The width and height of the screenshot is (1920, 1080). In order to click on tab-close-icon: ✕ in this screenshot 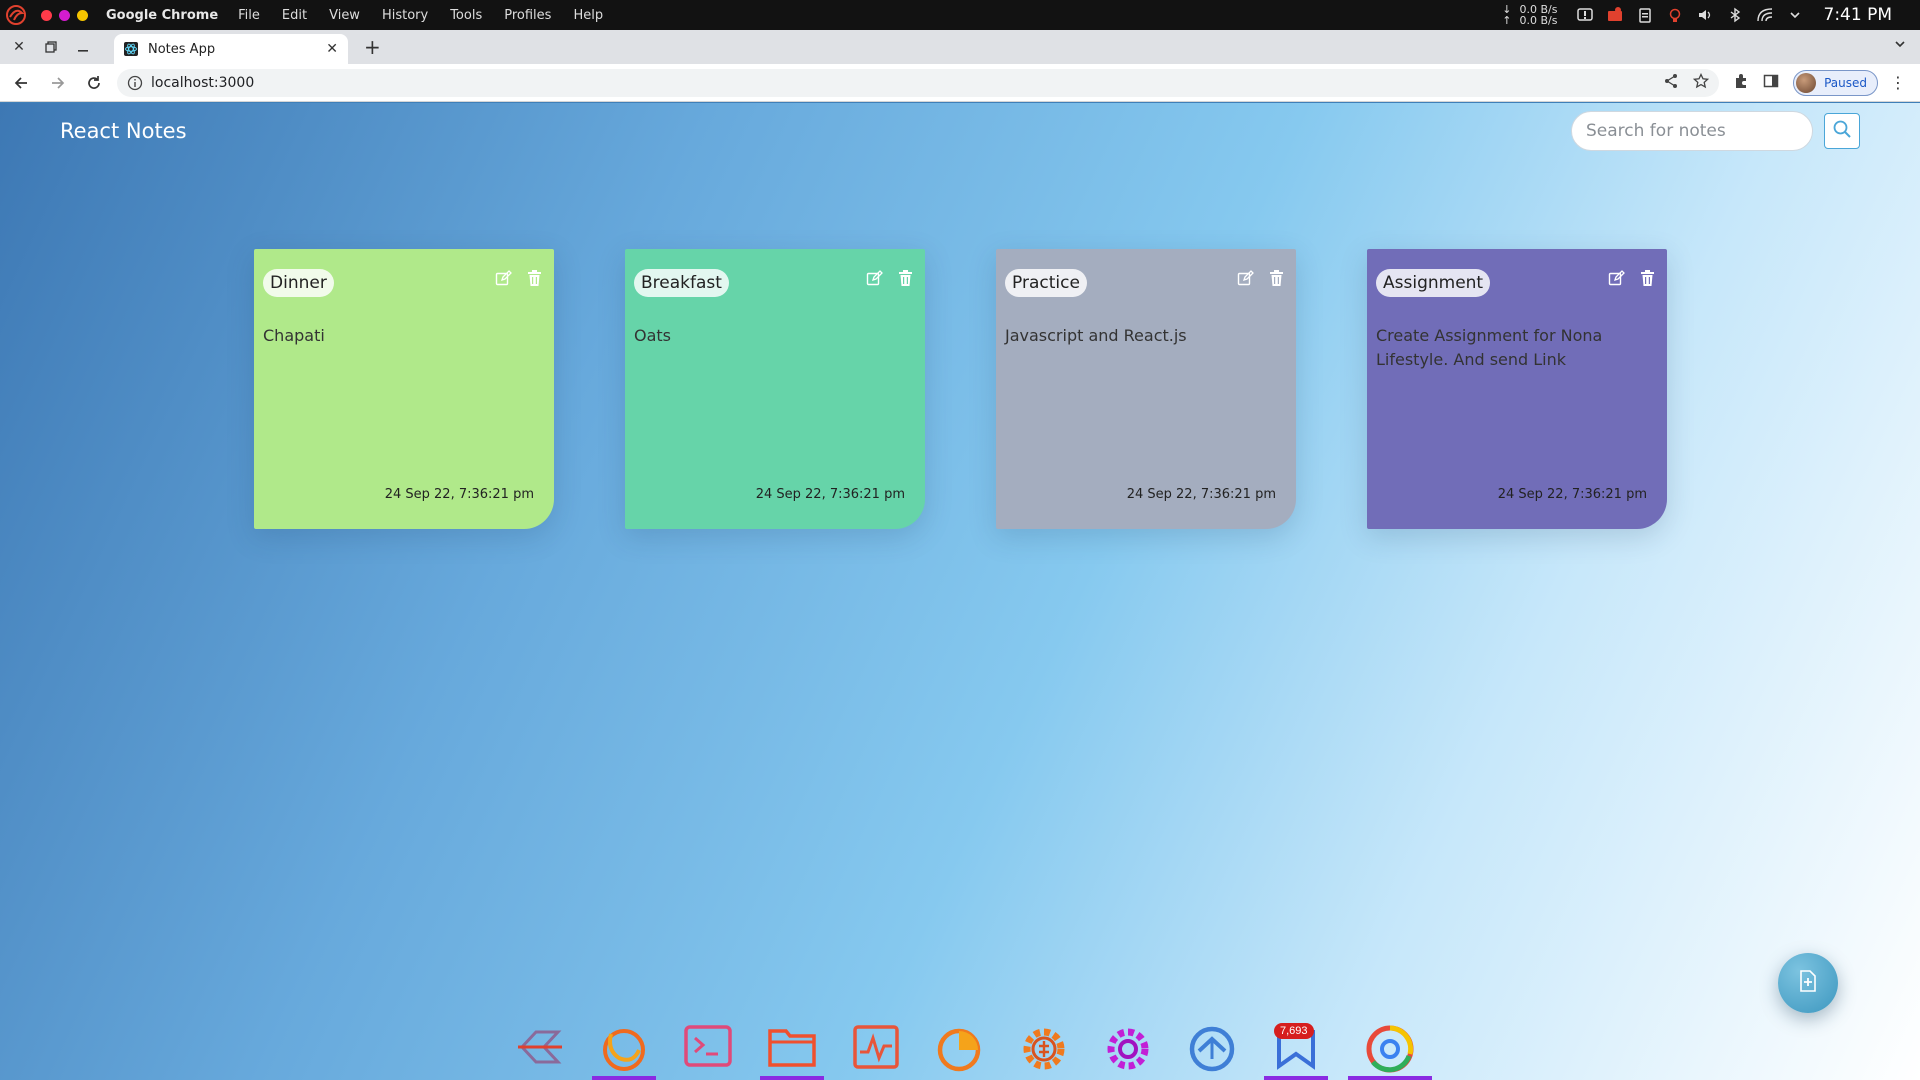, I will do `click(332, 49)`.